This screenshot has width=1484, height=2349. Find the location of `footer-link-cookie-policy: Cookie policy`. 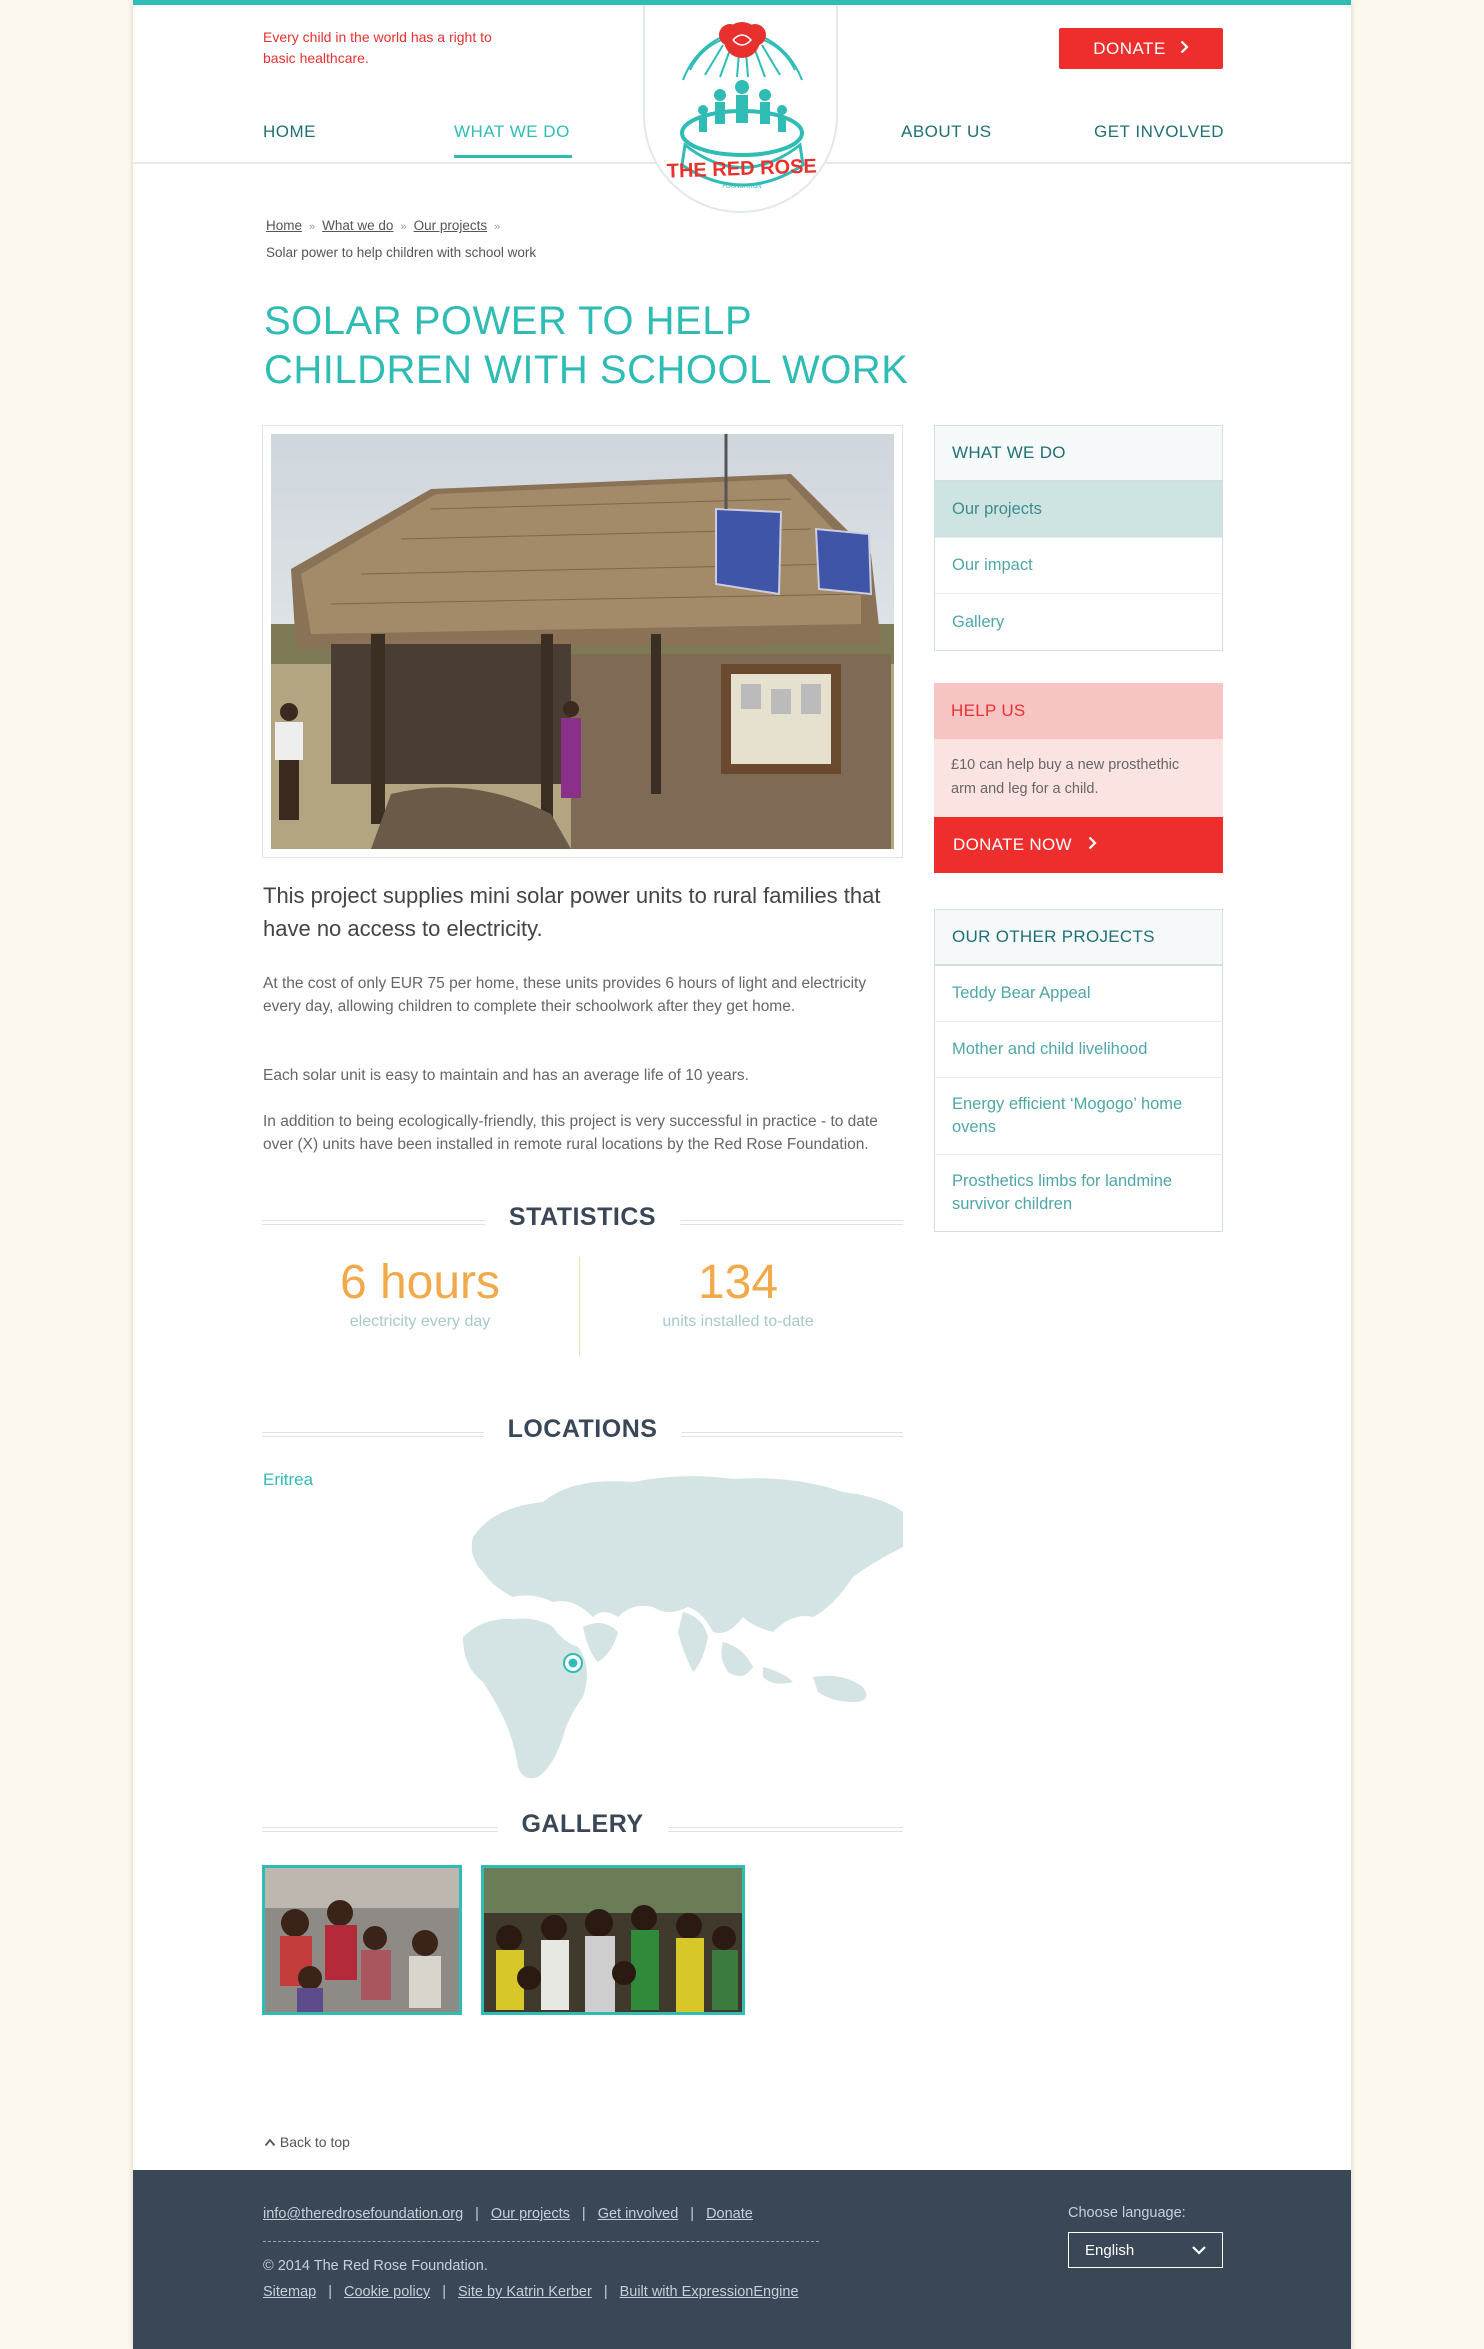

footer-link-cookie-policy: Cookie policy is located at coordinates (387, 2292).